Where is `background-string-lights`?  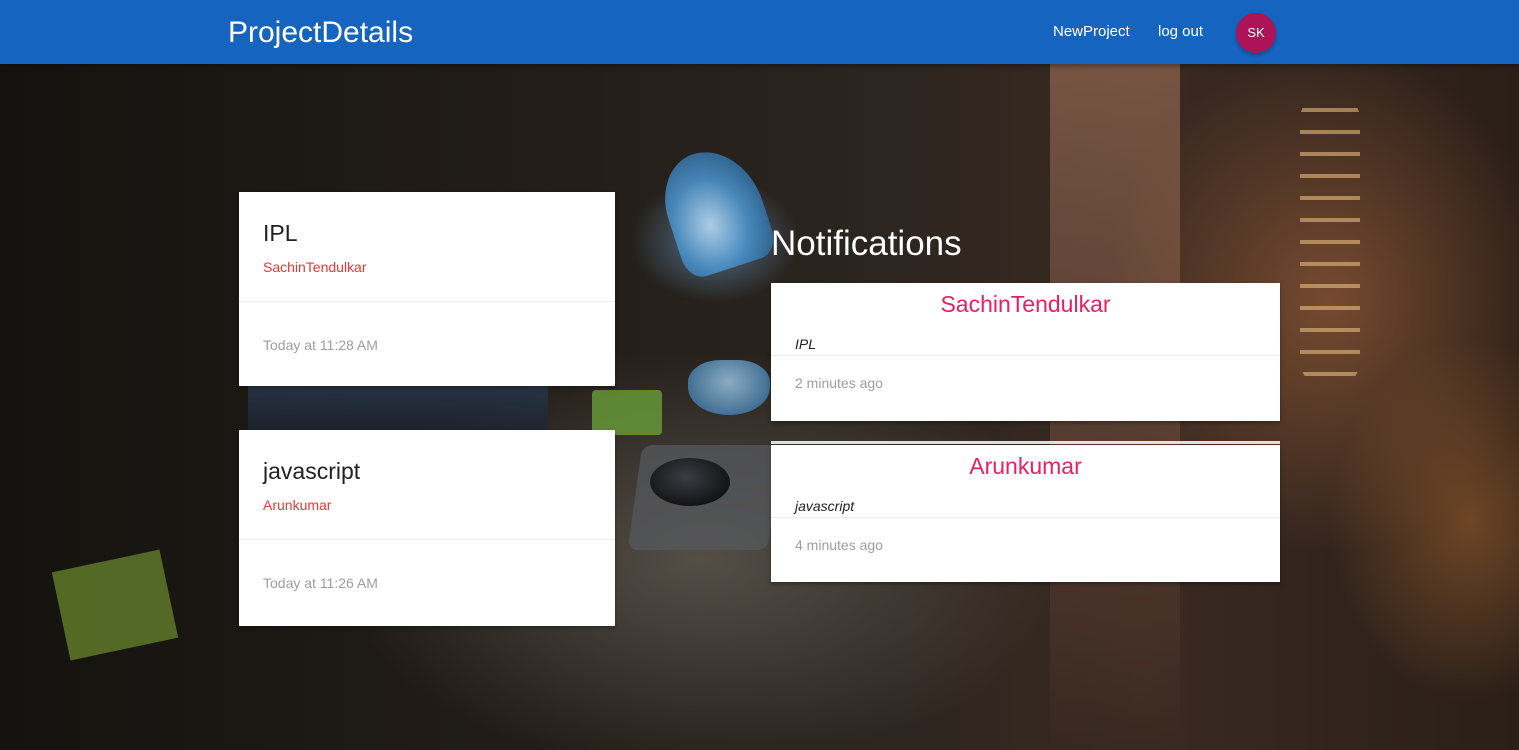 background-string-lights is located at coordinates (1330, 240).